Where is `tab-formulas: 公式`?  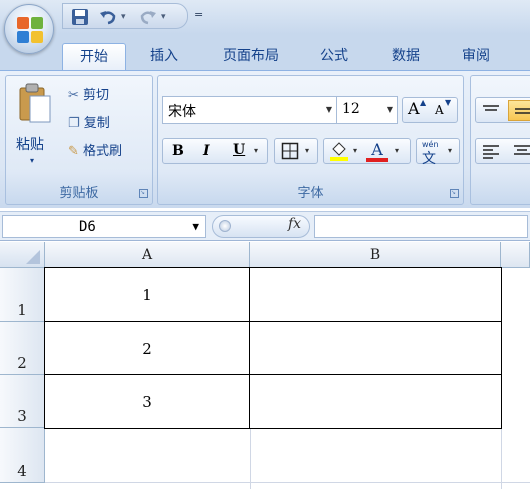 tab-formulas: 公式 is located at coordinates (334, 57).